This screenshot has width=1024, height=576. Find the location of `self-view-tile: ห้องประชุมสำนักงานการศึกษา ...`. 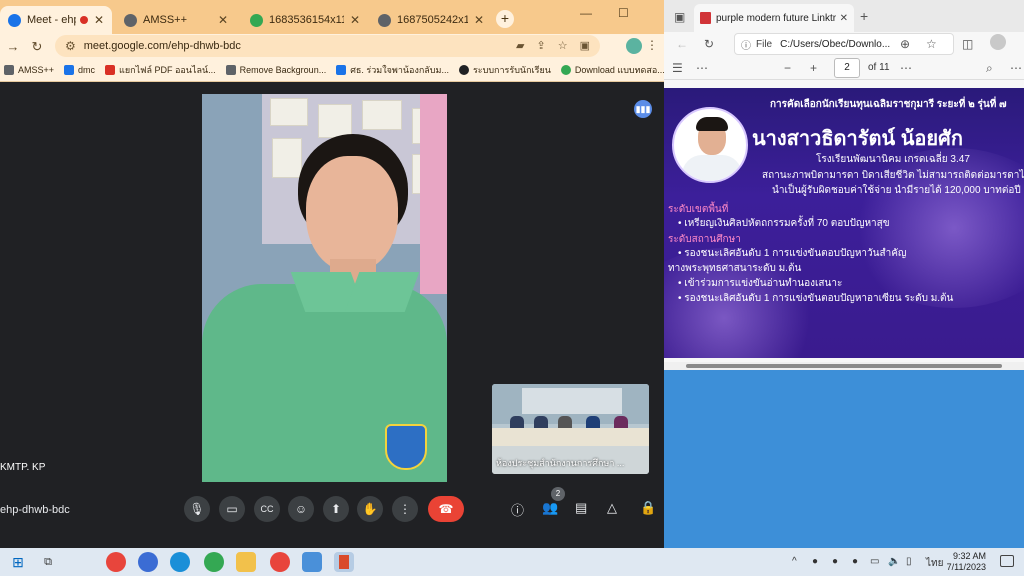

self-view-tile: ห้องประชุมสำนักงานการศึกษา ... is located at coordinates (570, 429).